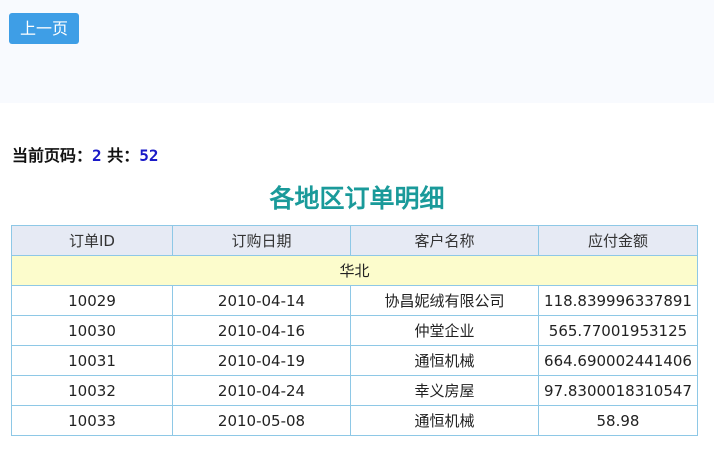 The height and width of the screenshot is (450, 714). Describe the element at coordinates (92, 330) in the screenshot. I see `order-id-cell: 10030` at that location.